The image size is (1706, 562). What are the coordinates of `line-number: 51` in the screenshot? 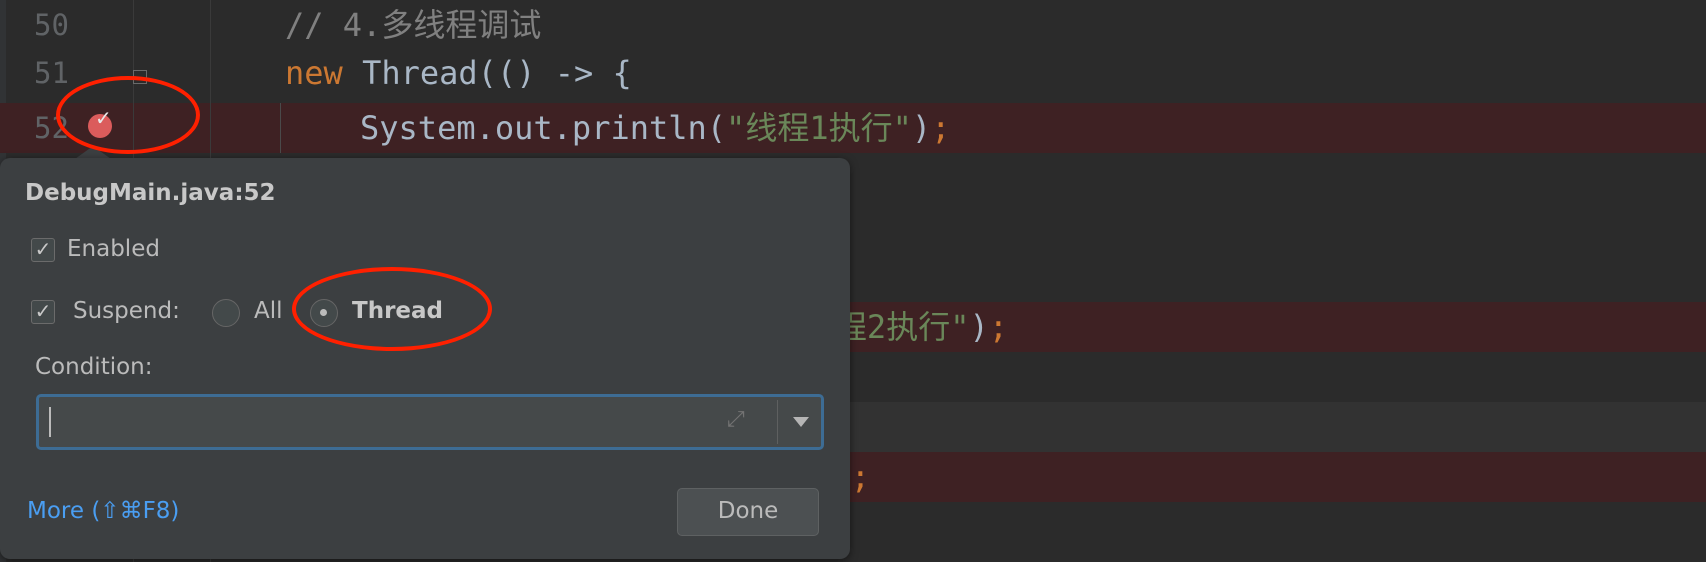 It's located at (51, 73).